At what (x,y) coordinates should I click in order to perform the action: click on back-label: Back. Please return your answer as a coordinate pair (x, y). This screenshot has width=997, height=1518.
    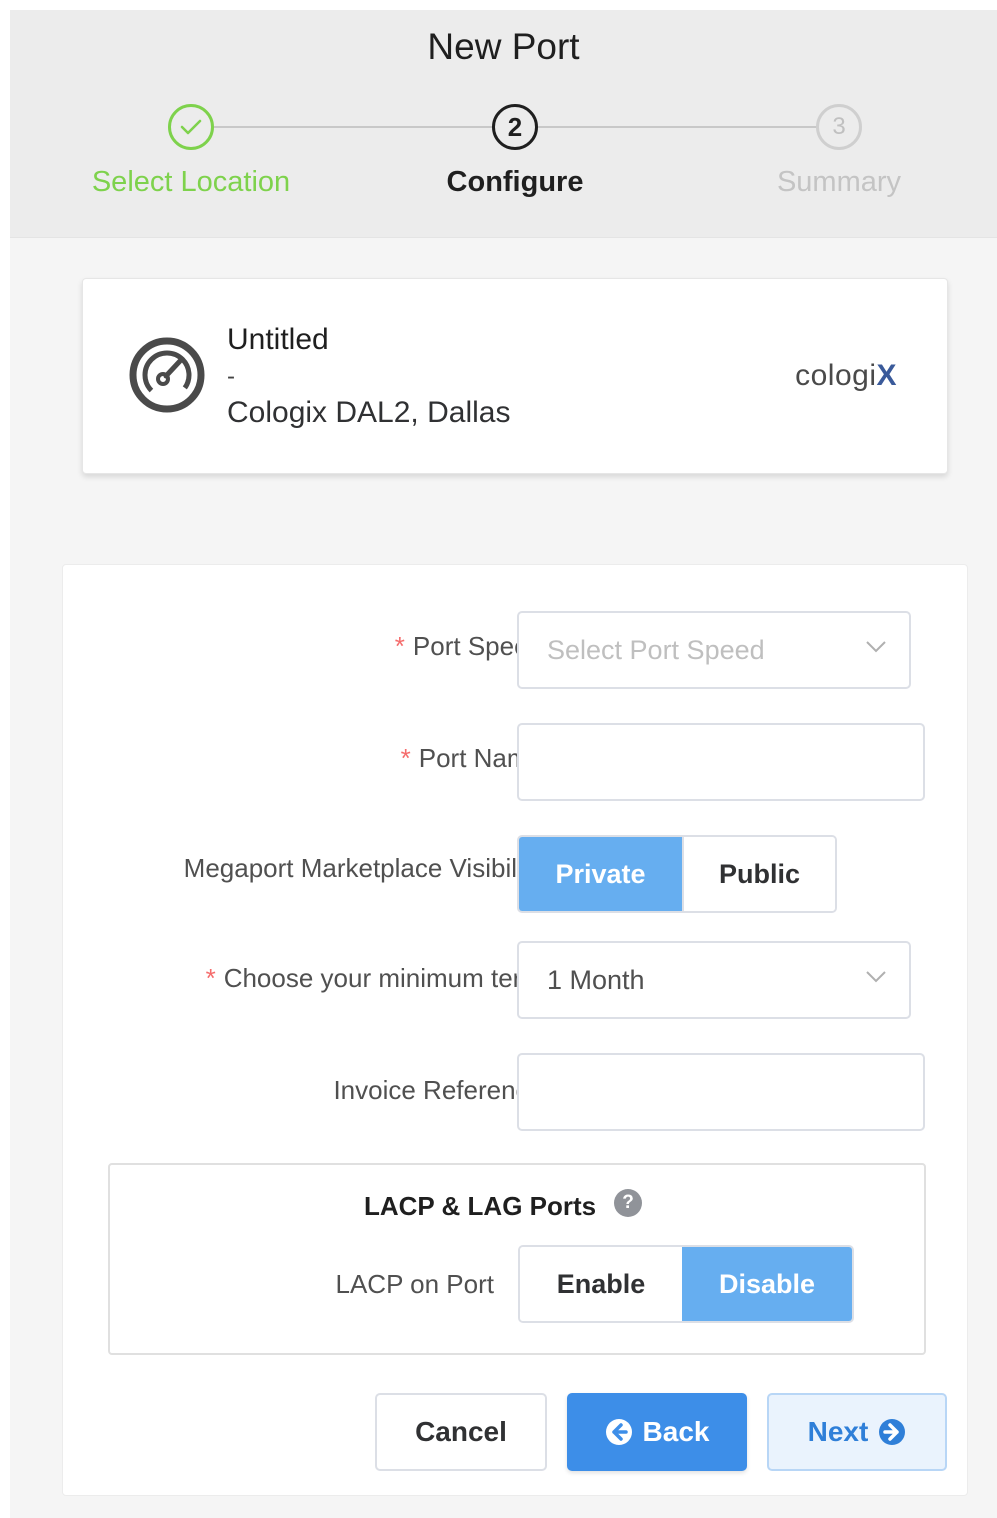
    Looking at the image, I should click on (676, 1431).